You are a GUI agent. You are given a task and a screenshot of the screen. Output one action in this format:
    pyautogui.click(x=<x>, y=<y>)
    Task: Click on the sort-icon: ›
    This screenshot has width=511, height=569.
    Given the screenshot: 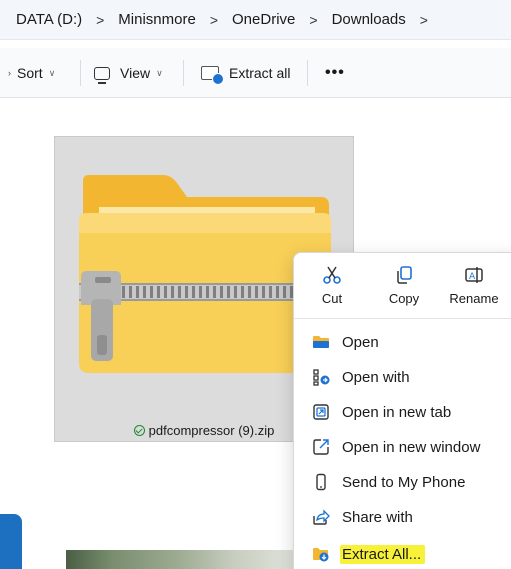 What is the action you would take?
    pyautogui.click(x=9, y=73)
    